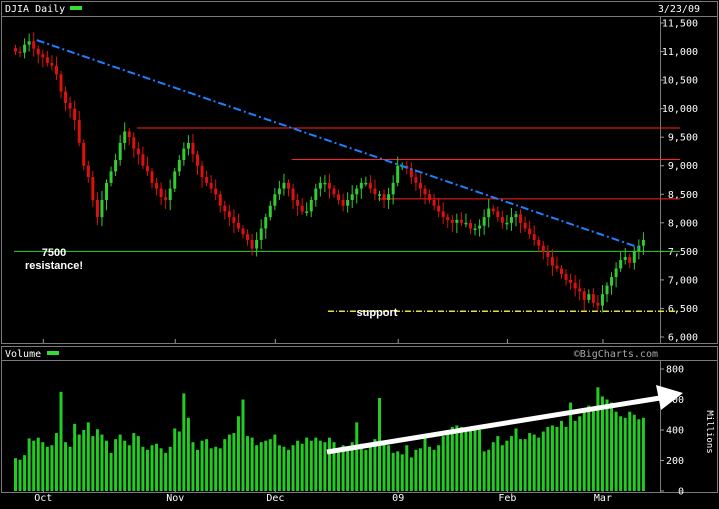 The width and height of the screenshot is (719, 509). Describe the element at coordinates (683, 280) in the screenshot. I see `price-tick-label: 7,000` at that location.